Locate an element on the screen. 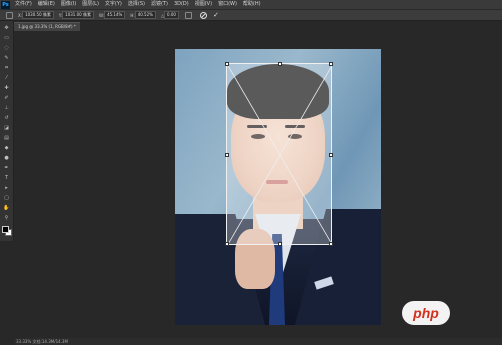  cancel-transform-icon is located at coordinates (203, 15).